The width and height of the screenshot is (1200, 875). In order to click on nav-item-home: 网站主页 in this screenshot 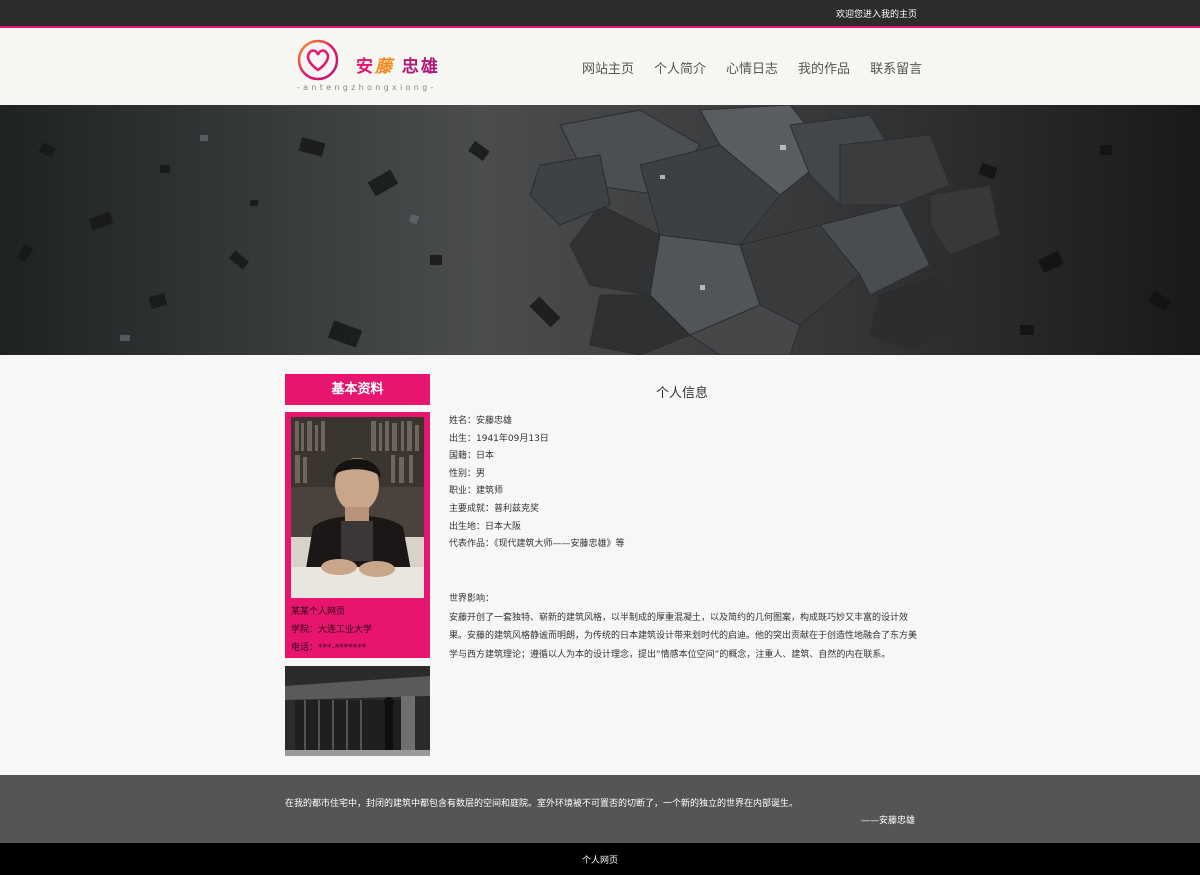, I will do `click(608, 67)`.